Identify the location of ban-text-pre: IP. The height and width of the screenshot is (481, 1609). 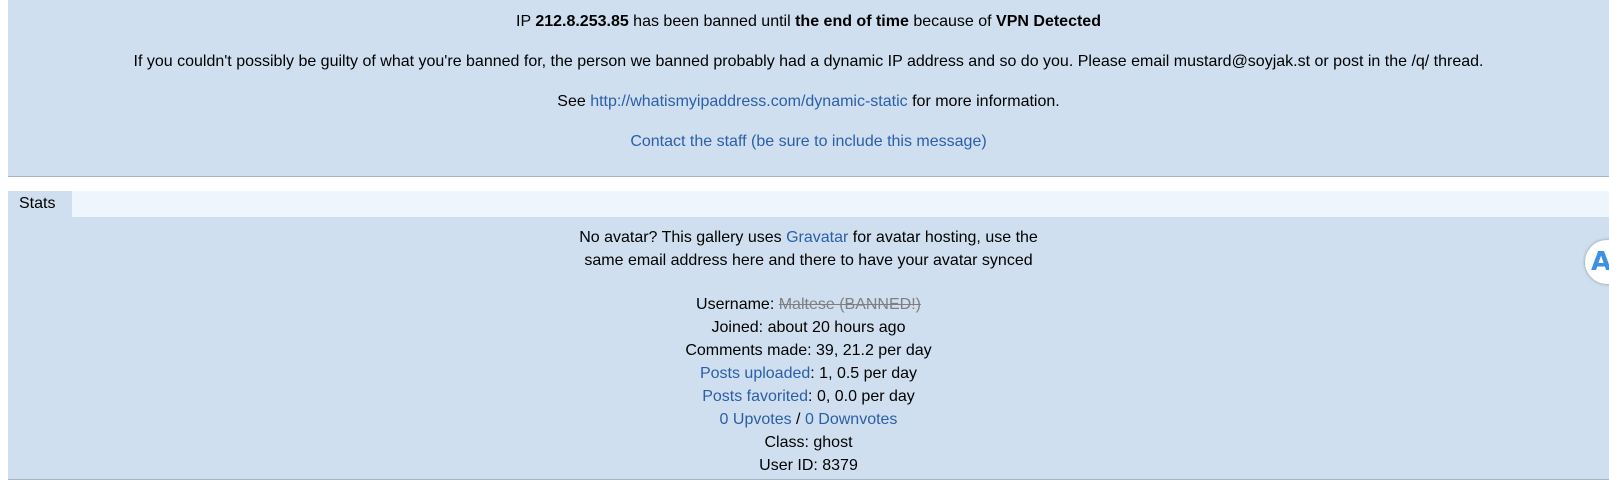
(526, 21).